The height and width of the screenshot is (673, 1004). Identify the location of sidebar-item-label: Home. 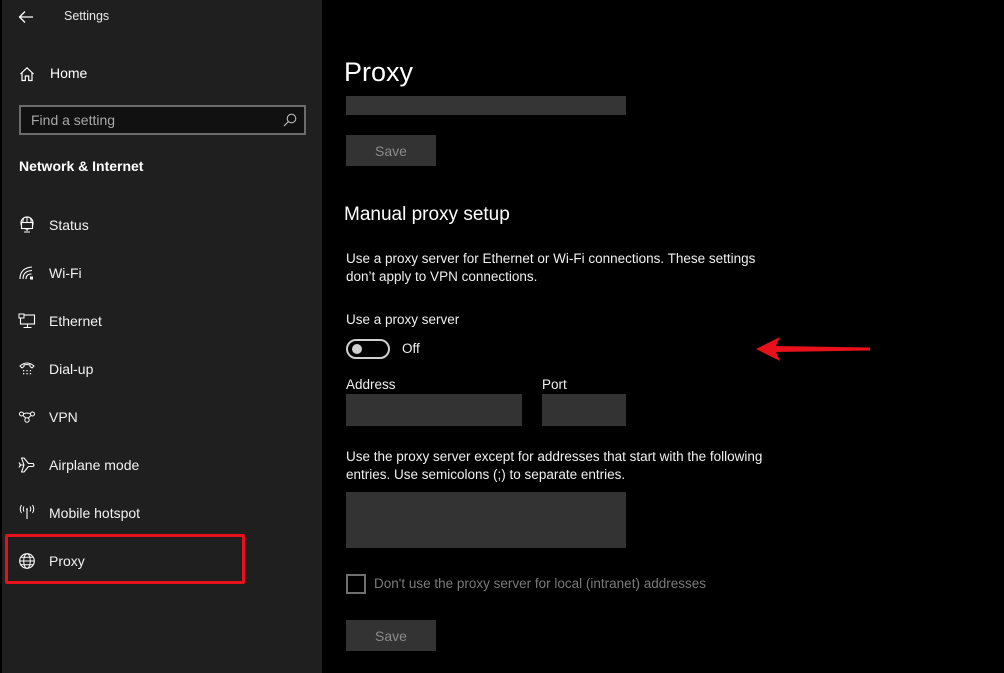
(69, 73).